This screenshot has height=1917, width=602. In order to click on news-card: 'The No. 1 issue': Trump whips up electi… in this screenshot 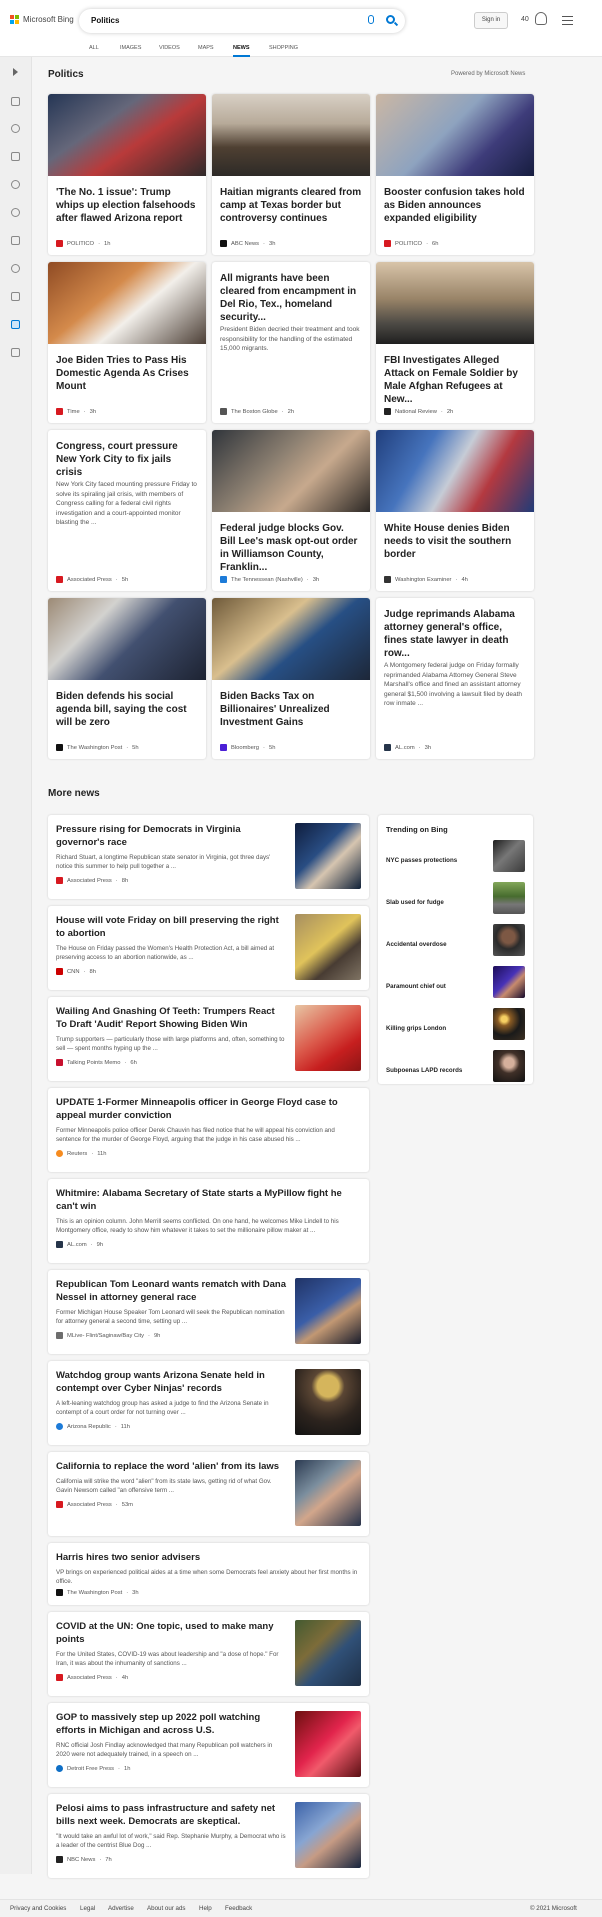, I will do `click(127, 174)`.